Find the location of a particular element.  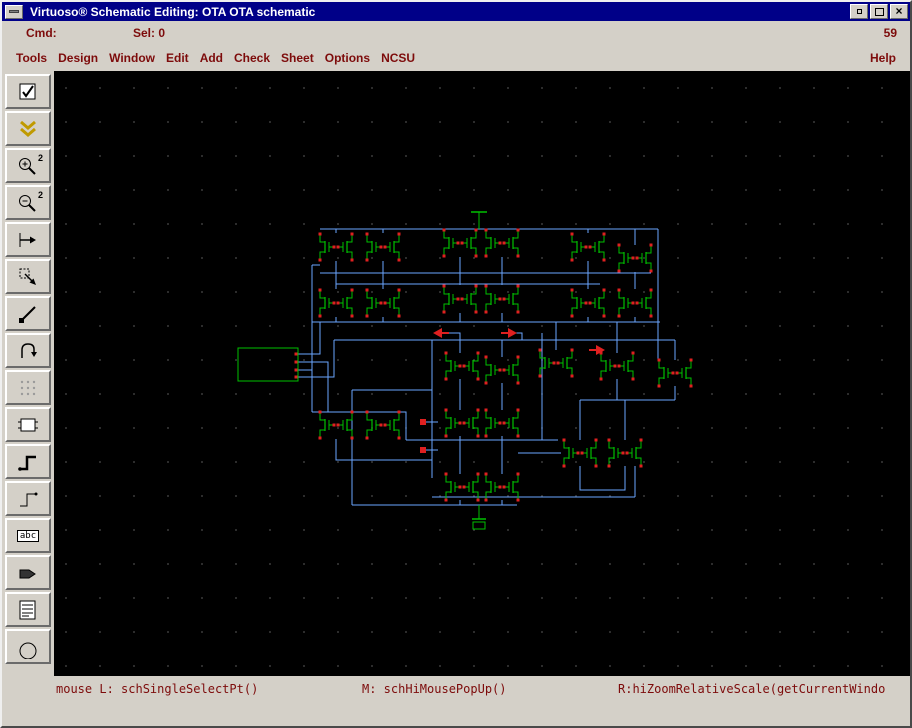

wire-label-icon: abc is located at coordinates (28, 535).